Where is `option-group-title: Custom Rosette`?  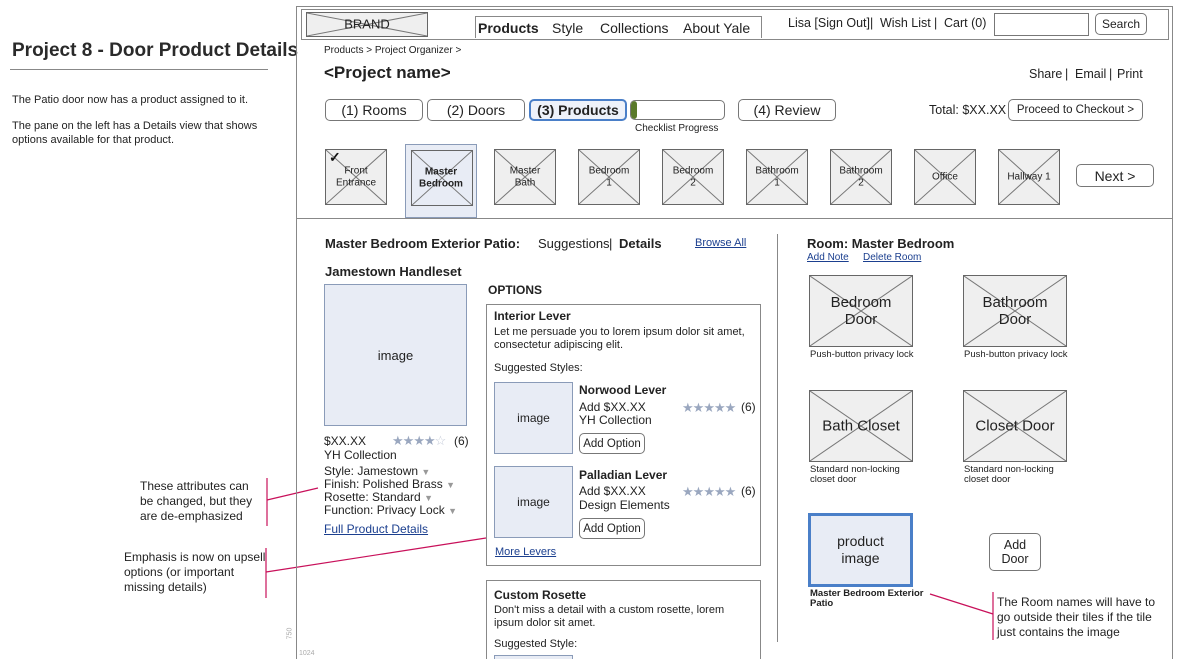 option-group-title: Custom Rosette is located at coordinates (540, 595).